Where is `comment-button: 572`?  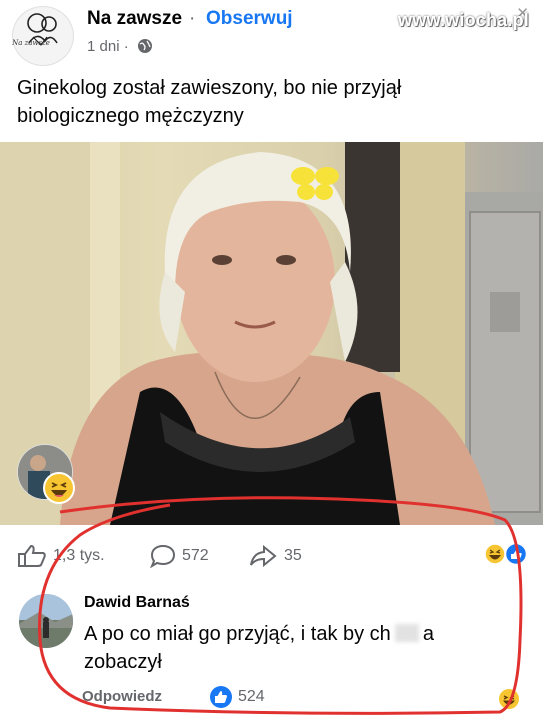 comment-button: 572 is located at coordinates (179, 556).